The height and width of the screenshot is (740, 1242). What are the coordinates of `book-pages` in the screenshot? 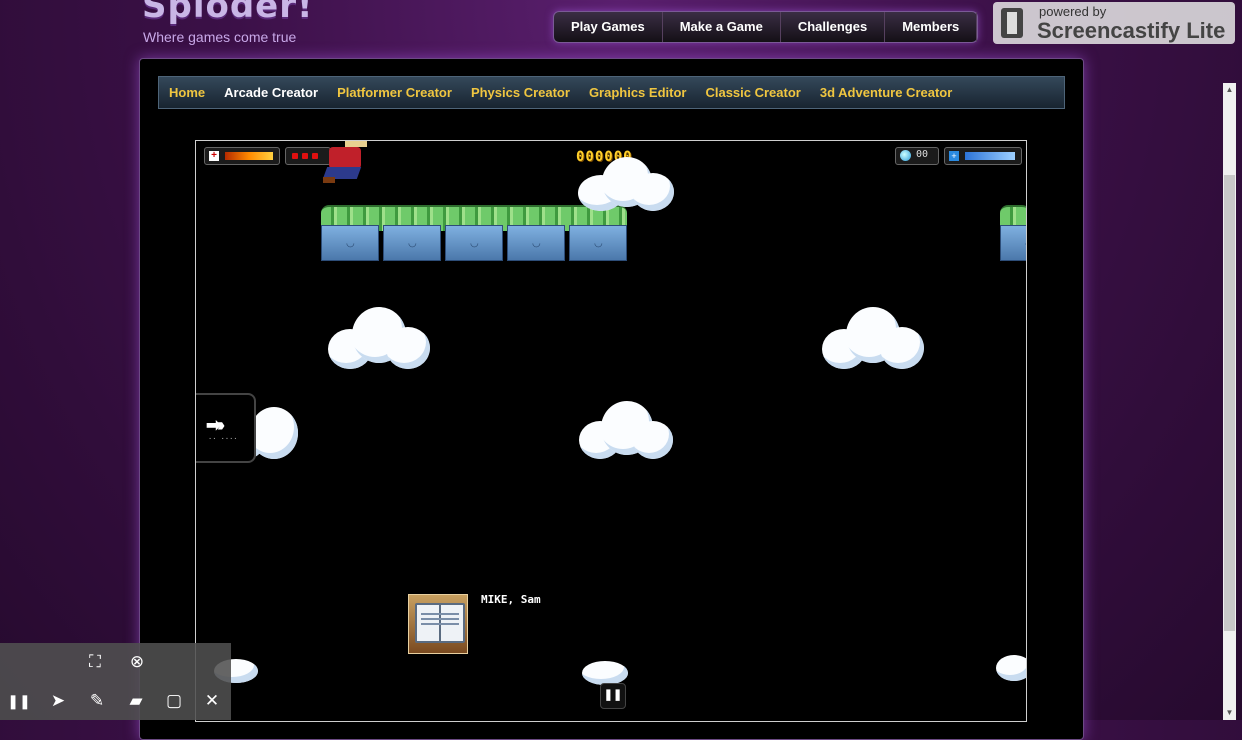 It's located at (440, 623).